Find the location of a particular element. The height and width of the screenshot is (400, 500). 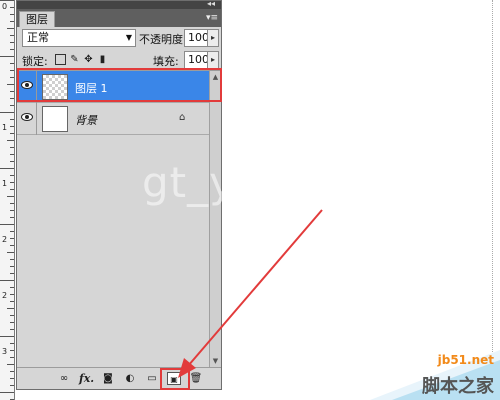

adjustment-icon: ◐ is located at coordinates (130, 378).